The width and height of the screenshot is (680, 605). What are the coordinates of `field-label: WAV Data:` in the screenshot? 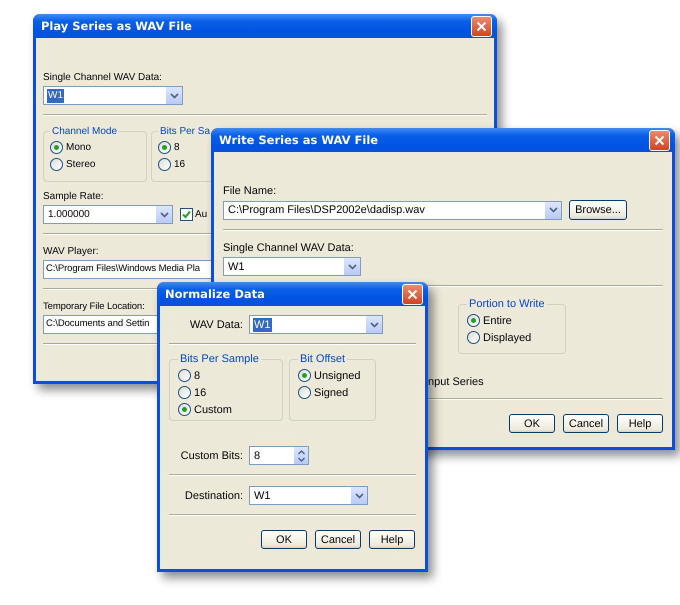 It's located at (215, 324).